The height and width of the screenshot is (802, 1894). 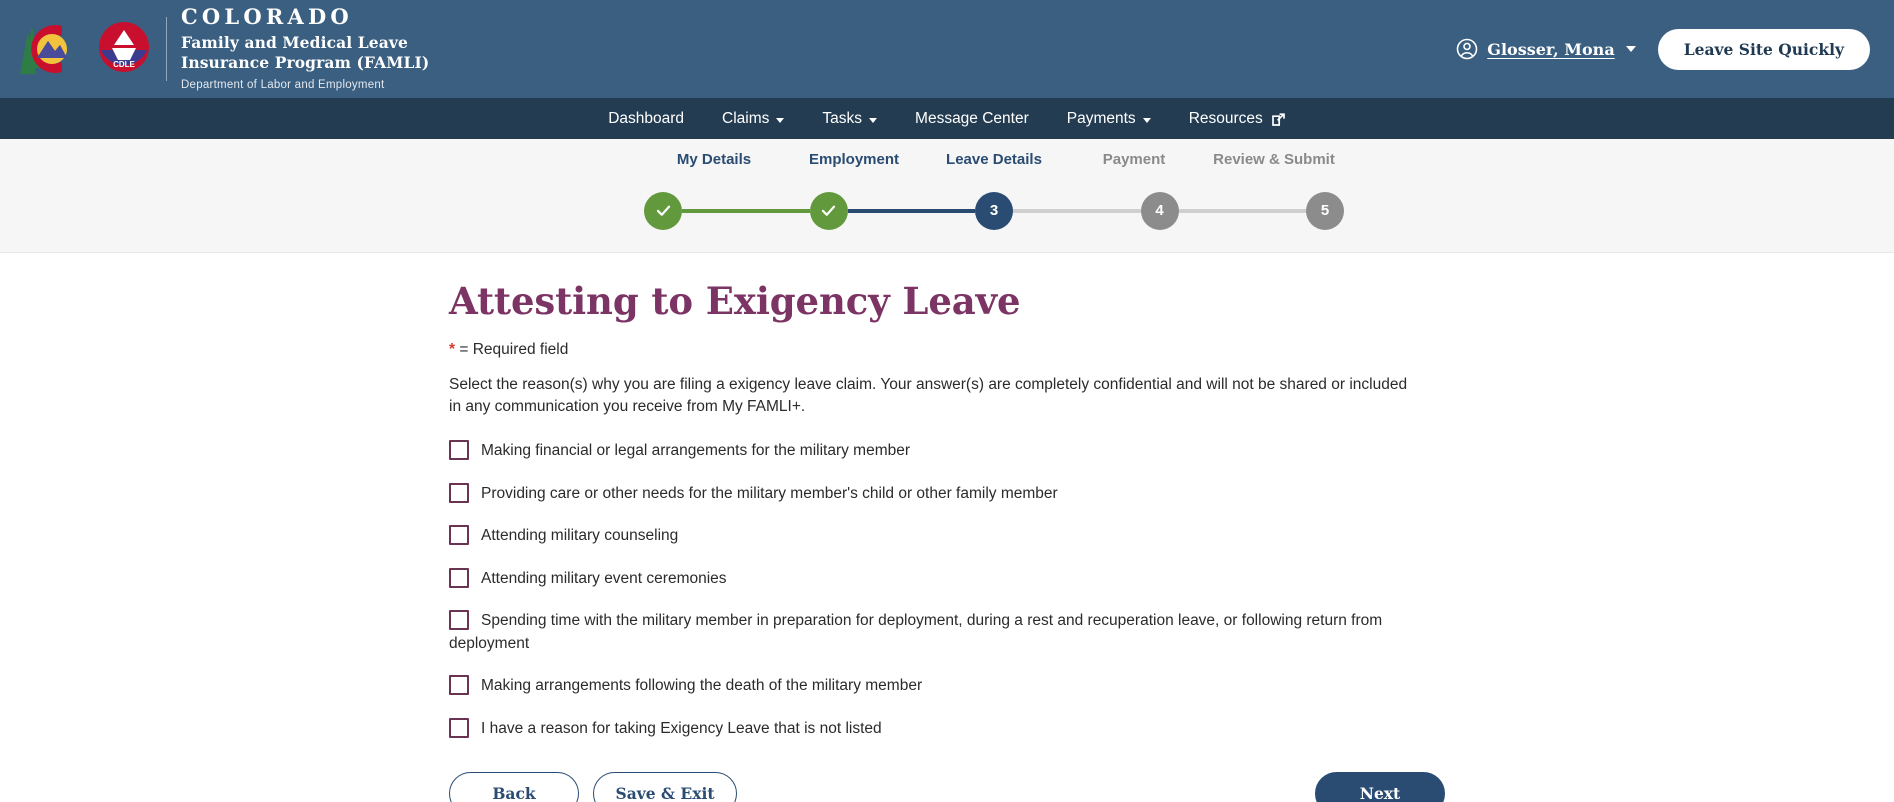 What do you see at coordinates (665, 787) in the screenshot?
I see `save-and-exit-button: Save & Exit` at bounding box center [665, 787].